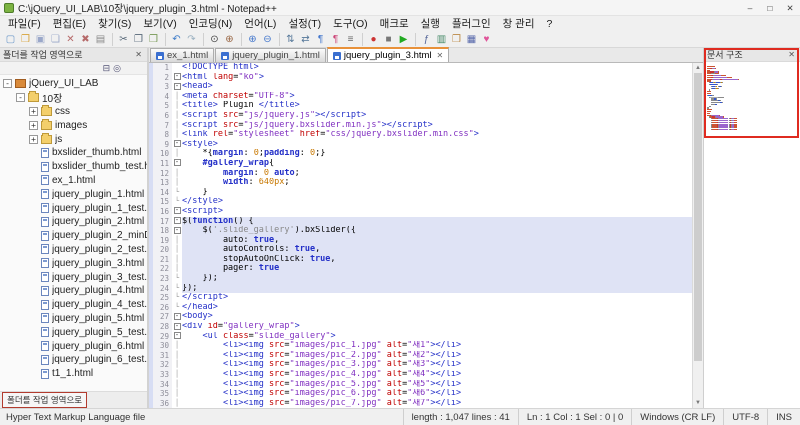  What do you see at coordinates (420, 115) in the screenshot?
I see `code-line-6: 6 │ <script src="js/jquery.js"></script>` at bounding box center [420, 115].